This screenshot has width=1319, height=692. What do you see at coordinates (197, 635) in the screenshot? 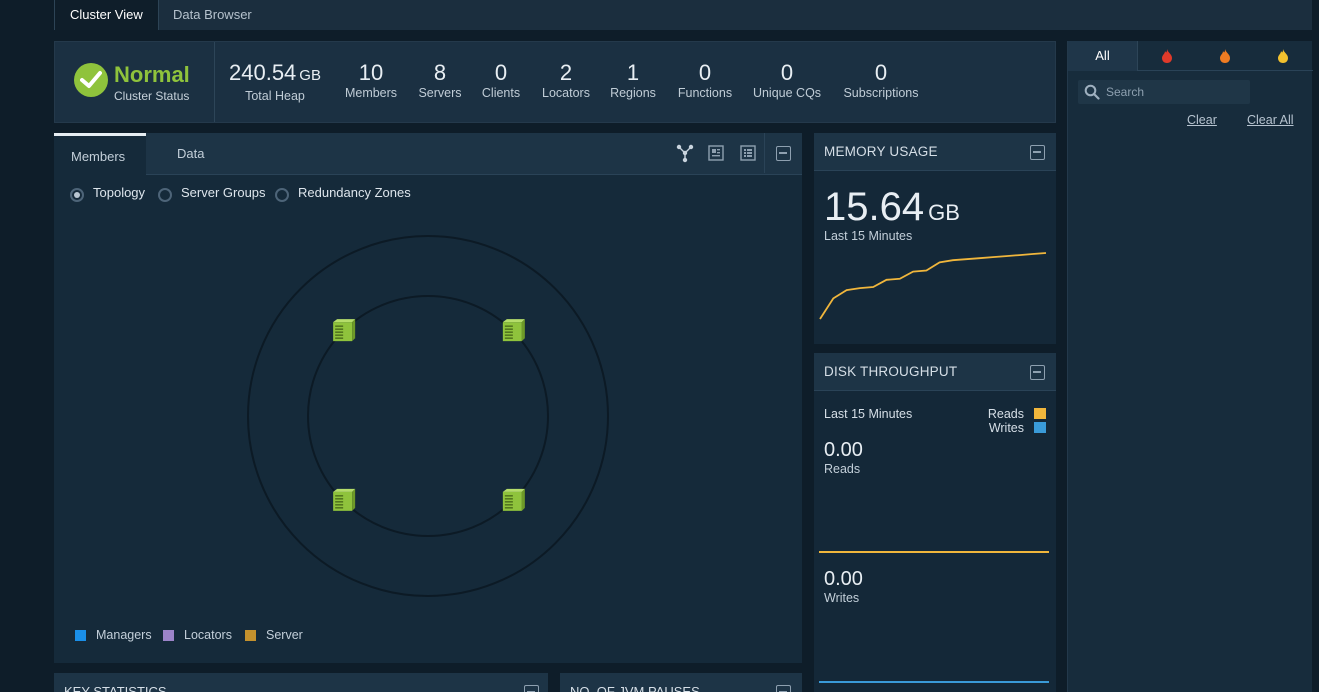
I see `legend-locators: Locators` at bounding box center [197, 635].